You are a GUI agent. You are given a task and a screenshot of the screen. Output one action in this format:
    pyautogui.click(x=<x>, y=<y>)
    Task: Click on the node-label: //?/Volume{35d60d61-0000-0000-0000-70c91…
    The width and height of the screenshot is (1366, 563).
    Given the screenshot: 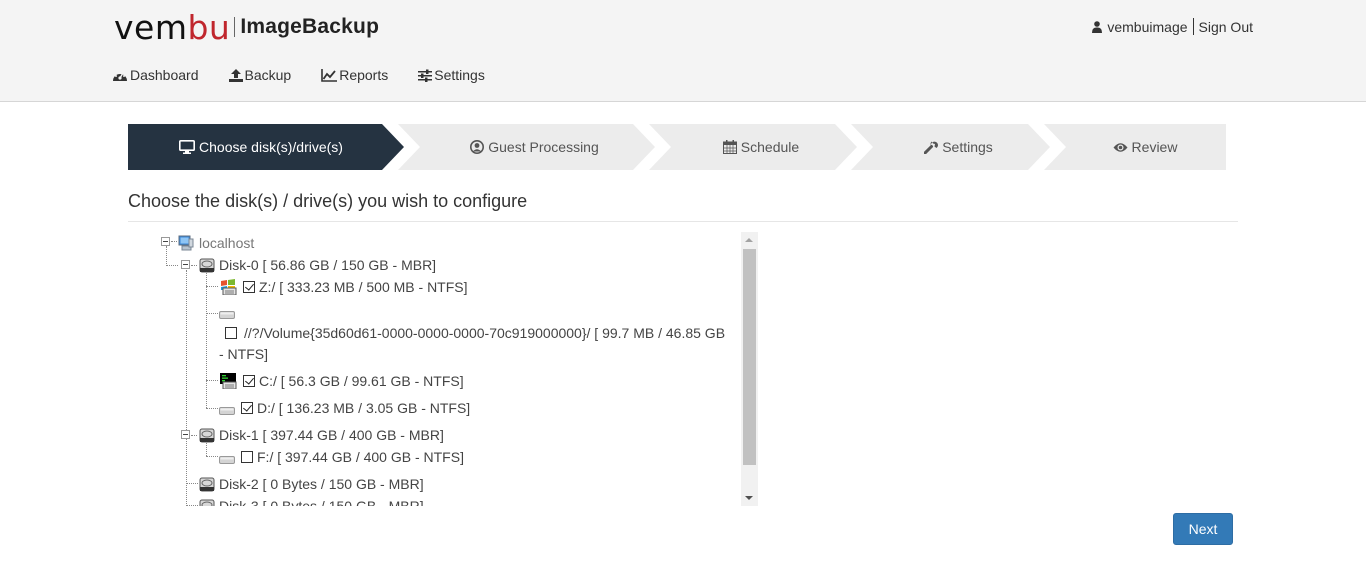 What is the action you would take?
    pyautogui.click(x=485, y=333)
    